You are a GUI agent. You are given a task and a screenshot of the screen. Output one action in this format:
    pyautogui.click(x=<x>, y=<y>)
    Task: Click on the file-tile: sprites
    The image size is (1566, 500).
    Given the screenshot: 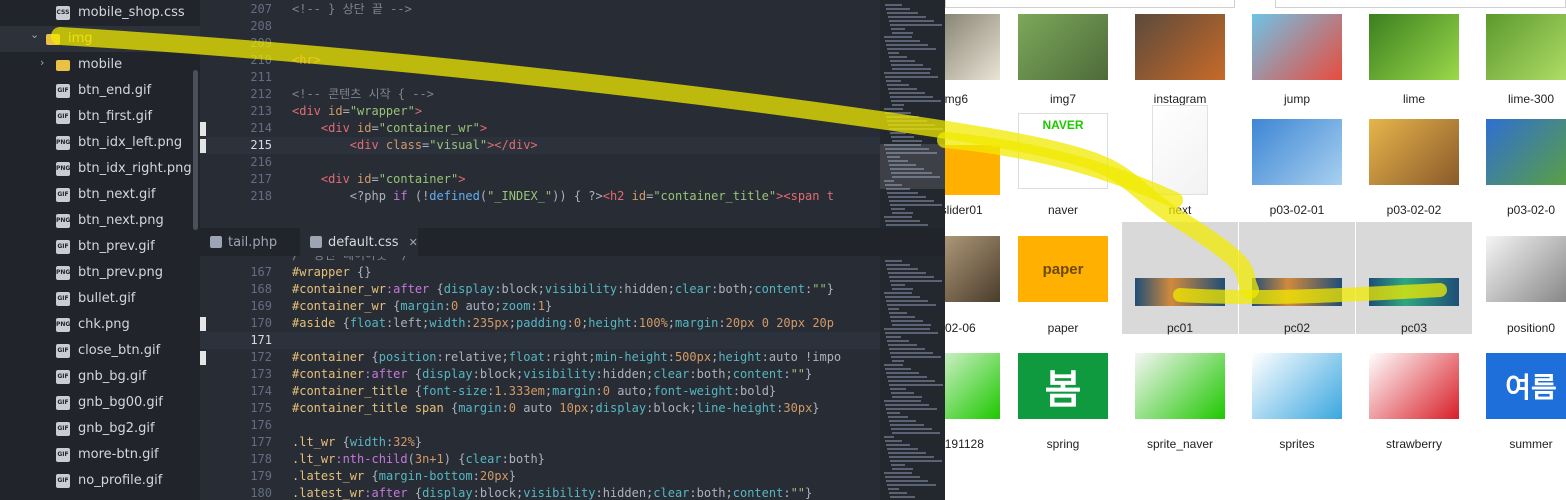 What is the action you would take?
    pyautogui.click(x=1297, y=395)
    